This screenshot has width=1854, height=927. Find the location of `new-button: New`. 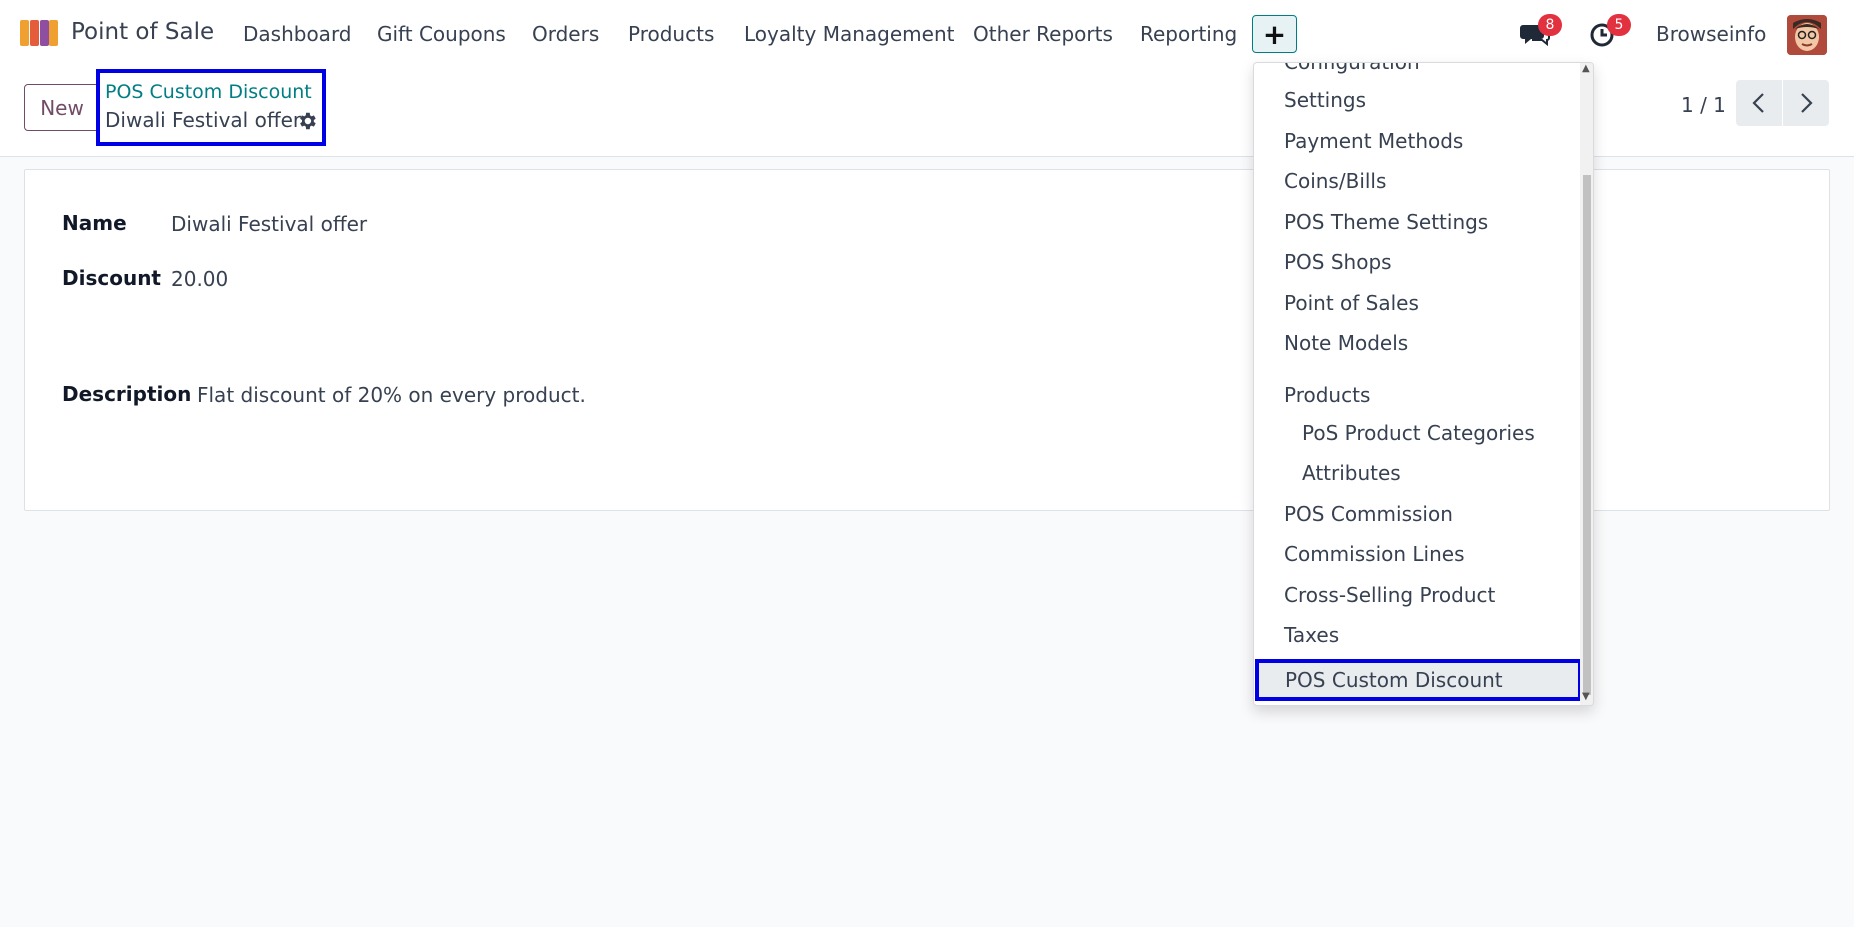

new-button: New is located at coordinates (62, 107).